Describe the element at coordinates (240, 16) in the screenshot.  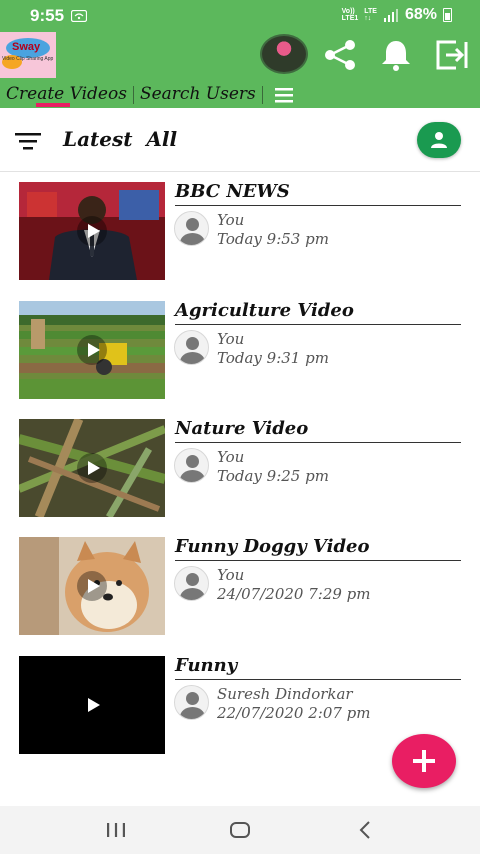
I see `status-bar: 9:55 Vo)) LTE1 LTE ↑↓ 68%` at that location.